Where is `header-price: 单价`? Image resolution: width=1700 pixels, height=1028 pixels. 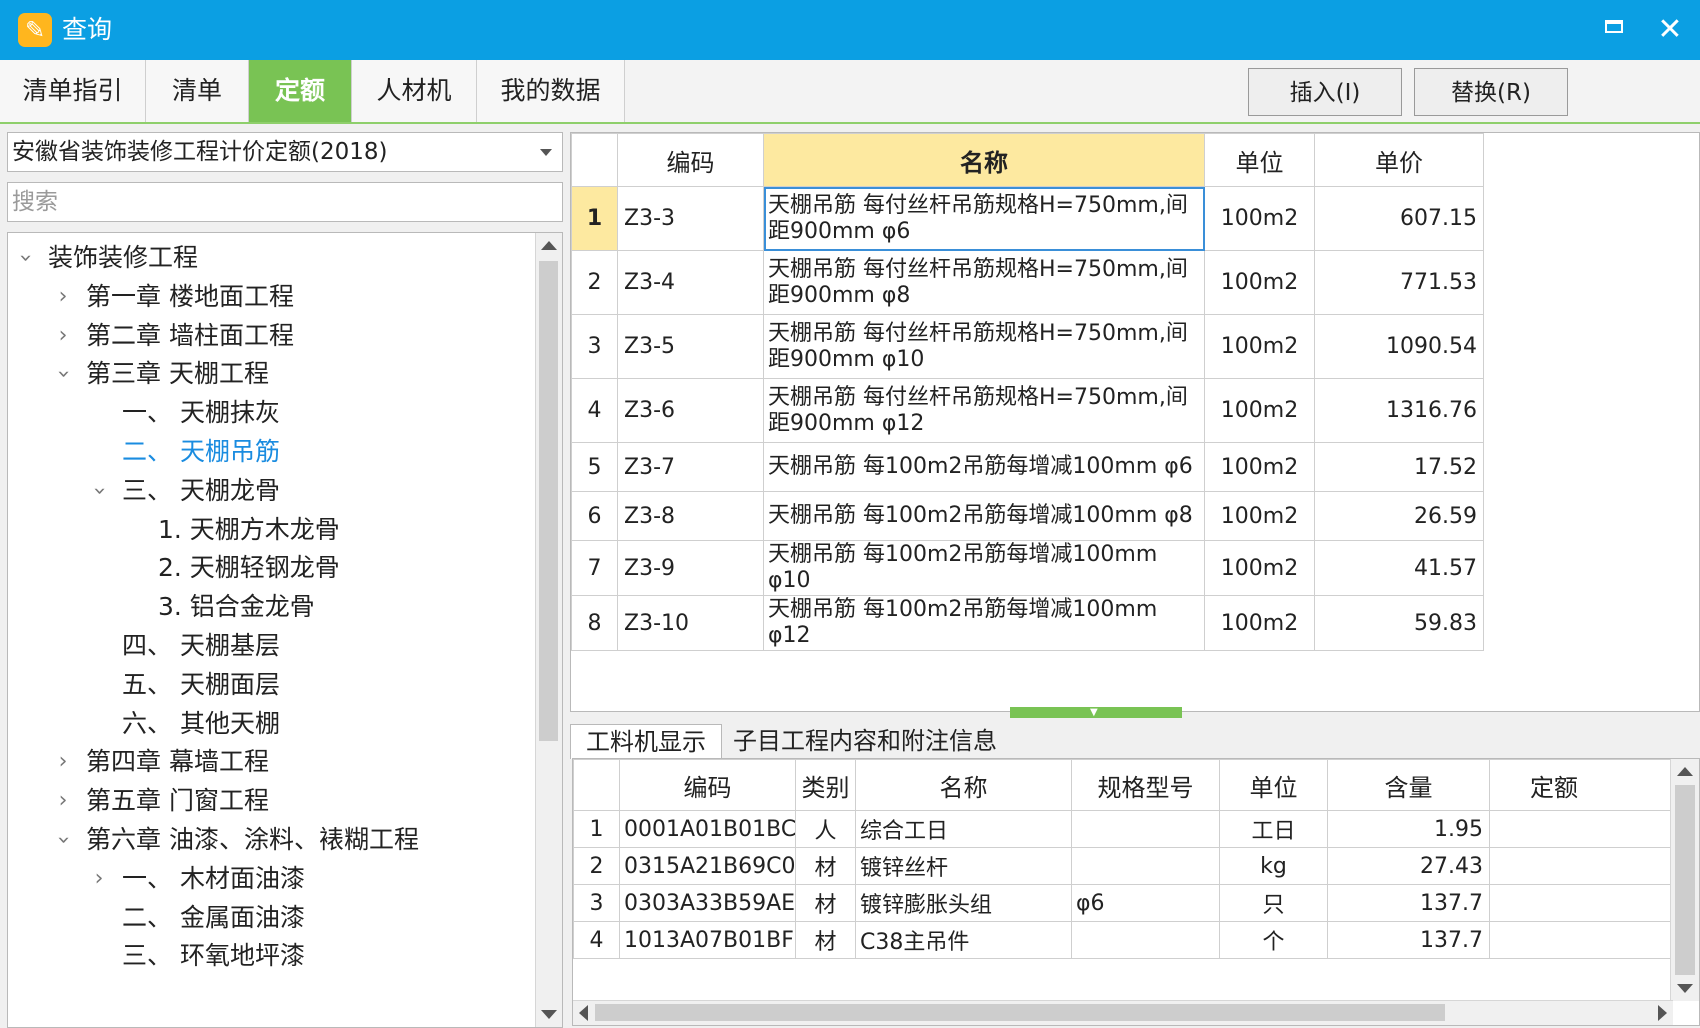
header-price: 单价 is located at coordinates (1399, 160).